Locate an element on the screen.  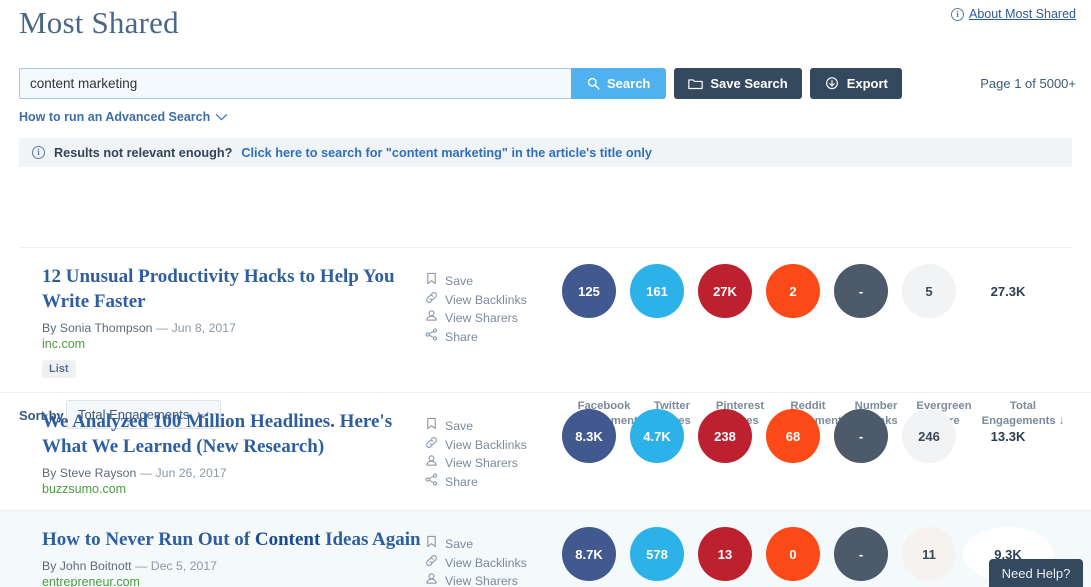
search-button: Search is located at coordinates (619, 83).